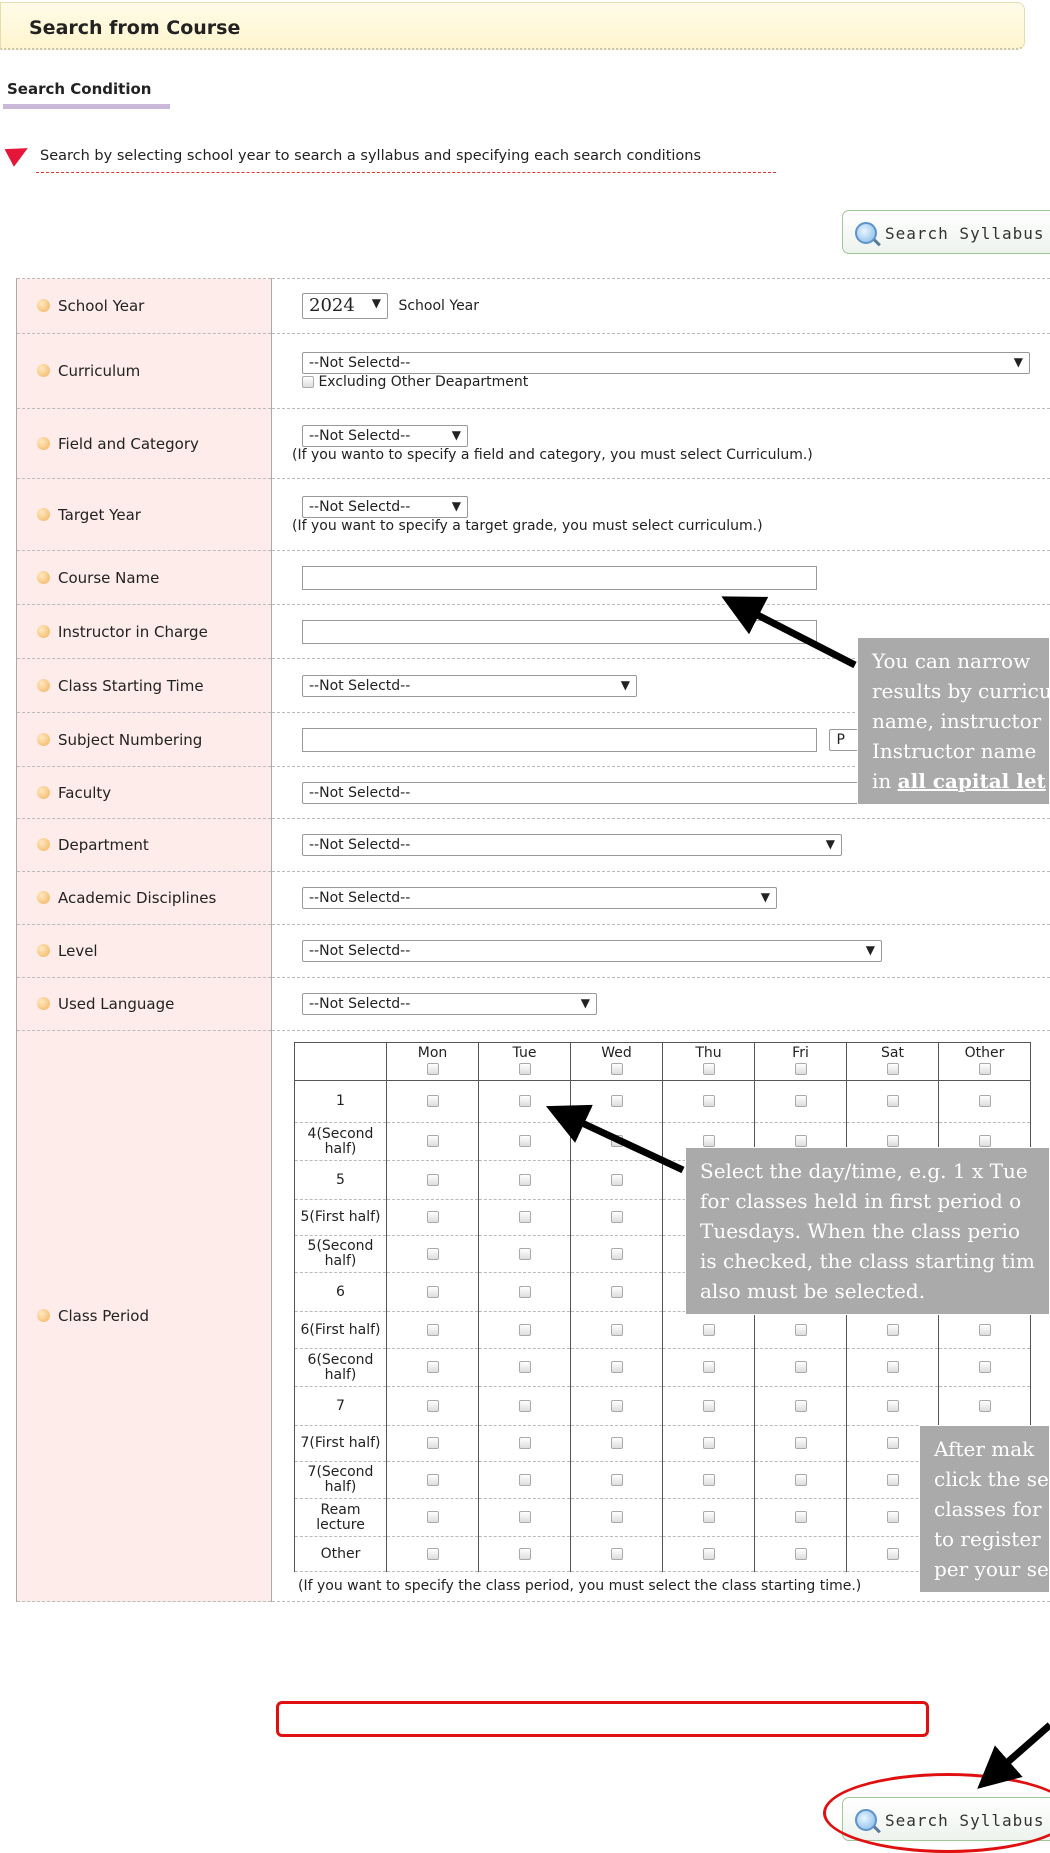  Describe the element at coordinates (345, 306) in the screenshot. I see `school-year-select: 2024▼` at that location.